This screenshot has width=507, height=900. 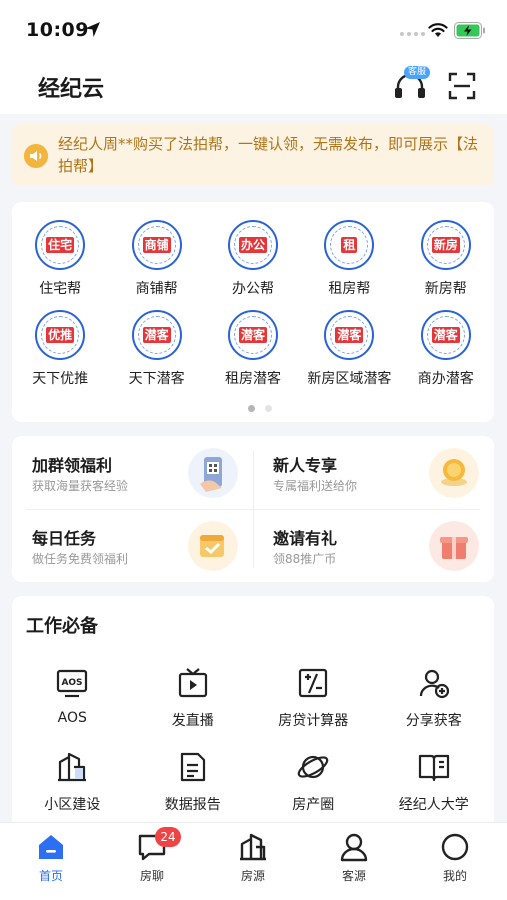 I want to click on product-label: 新房帮, so click(x=445, y=289).